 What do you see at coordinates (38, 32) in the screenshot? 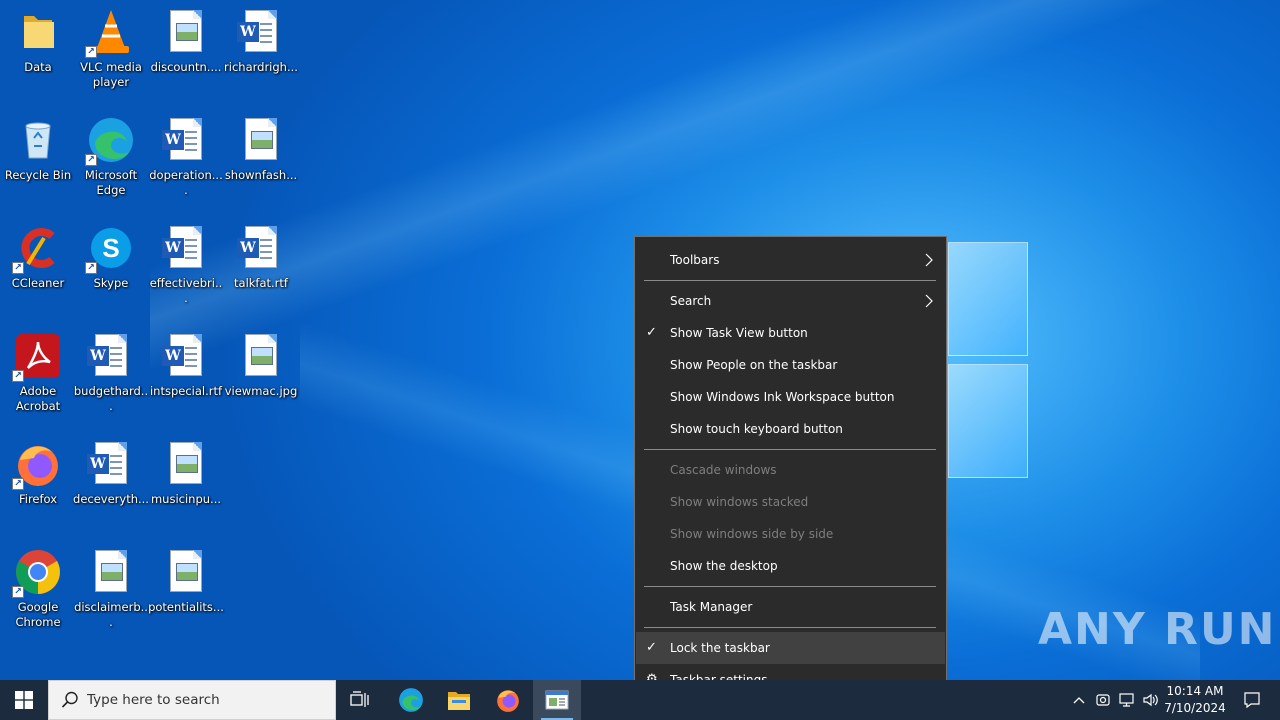
I see `folder-icon` at bounding box center [38, 32].